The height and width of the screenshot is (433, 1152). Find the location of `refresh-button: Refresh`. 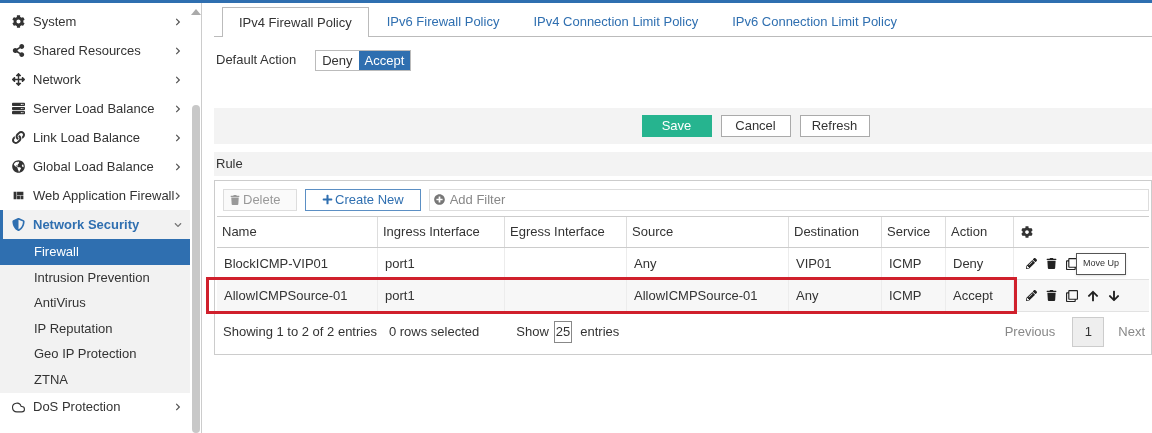

refresh-button: Refresh is located at coordinates (834, 126).